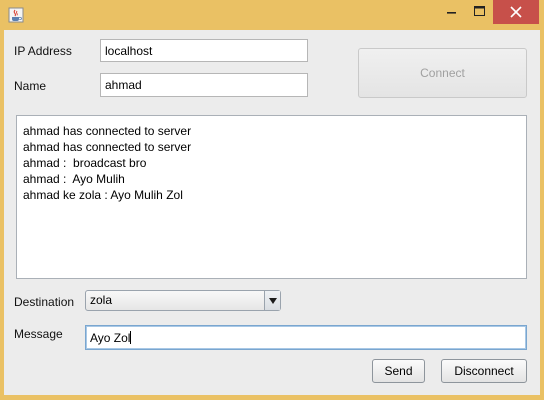 This screenshot has width=544, height=400. I want to click on ip-address-label: IP Address, so click(43, 51).